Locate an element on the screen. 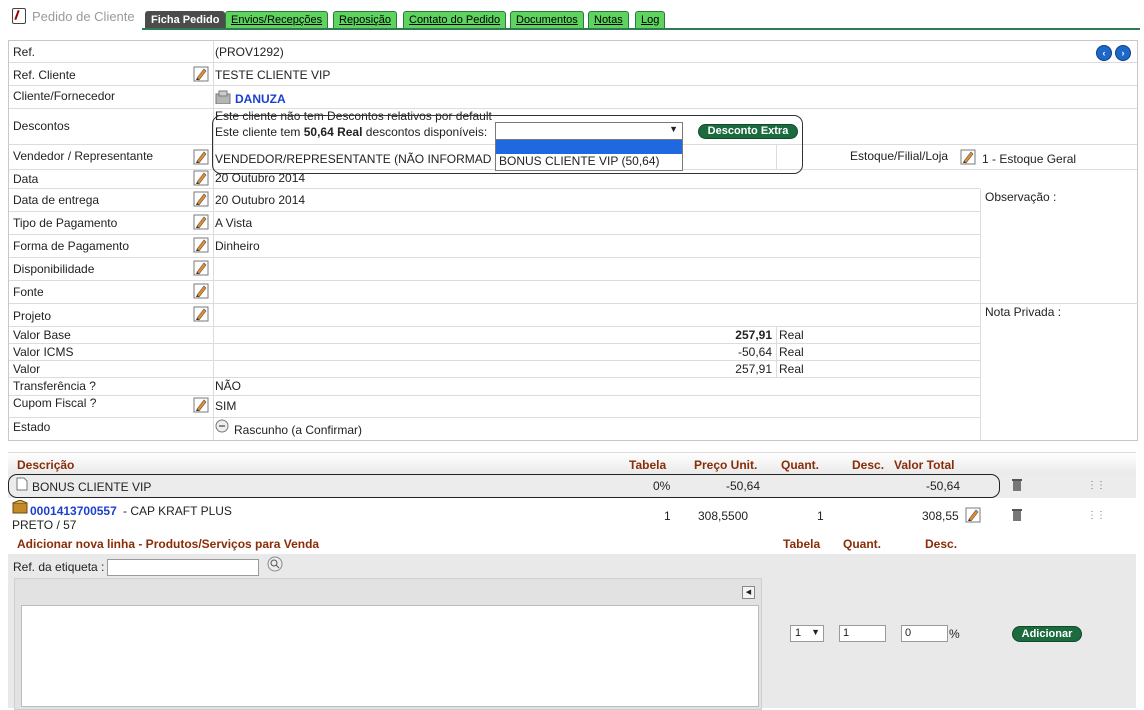 The width and height of the screenshot is (1144, 710). company-icon is located at coordinates (223, 98).